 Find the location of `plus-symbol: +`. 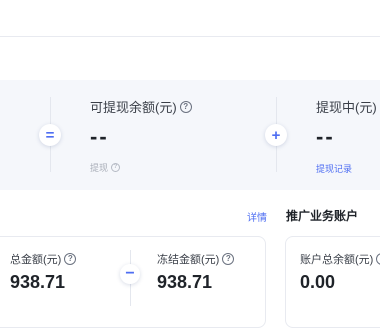

plus-symbol: + is located at coordinates (276, 135).